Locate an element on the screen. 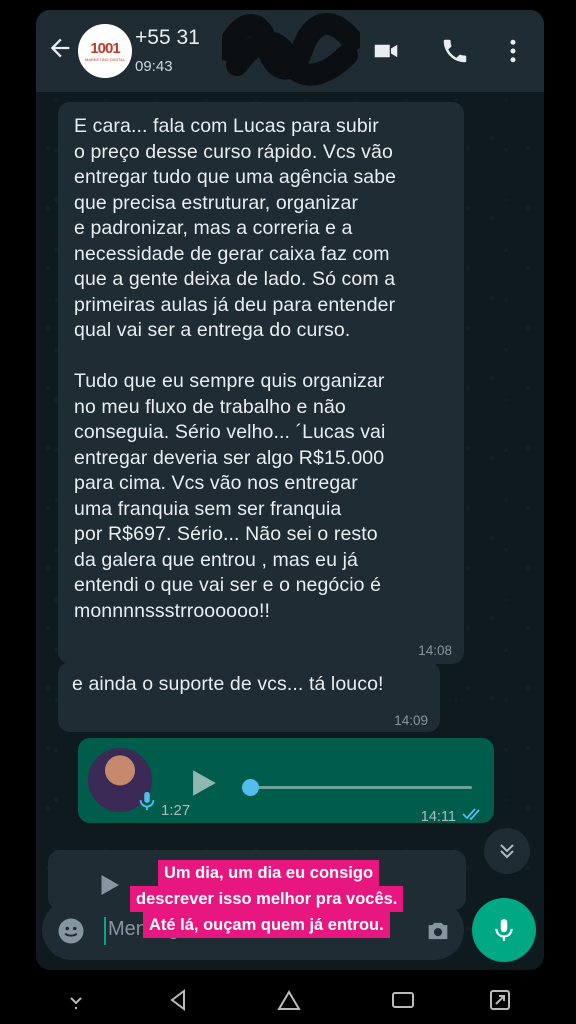 The width and height of the screenshot is (576, 1024). overlay-caption-line: Um dia, um dia eu consigo is located at coordinates (269, 873).